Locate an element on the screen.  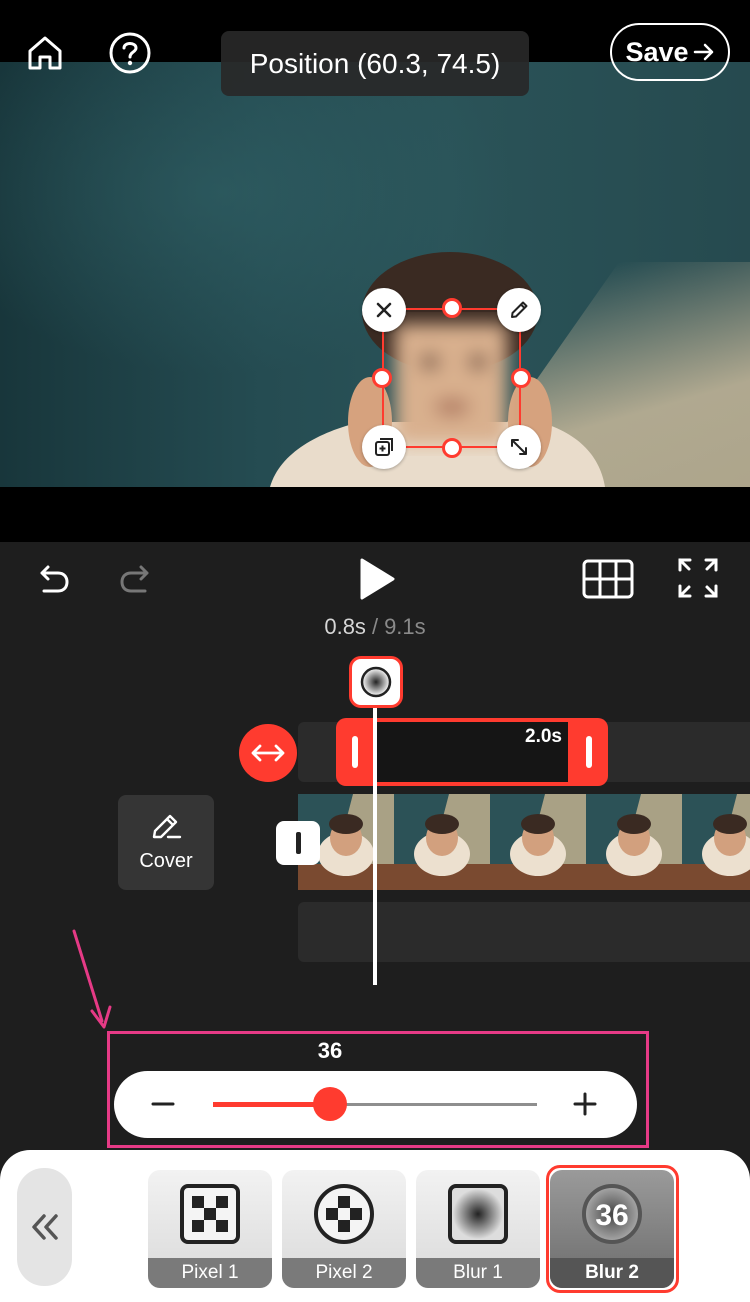
minus-icon is located at coordinates (163, 1104).